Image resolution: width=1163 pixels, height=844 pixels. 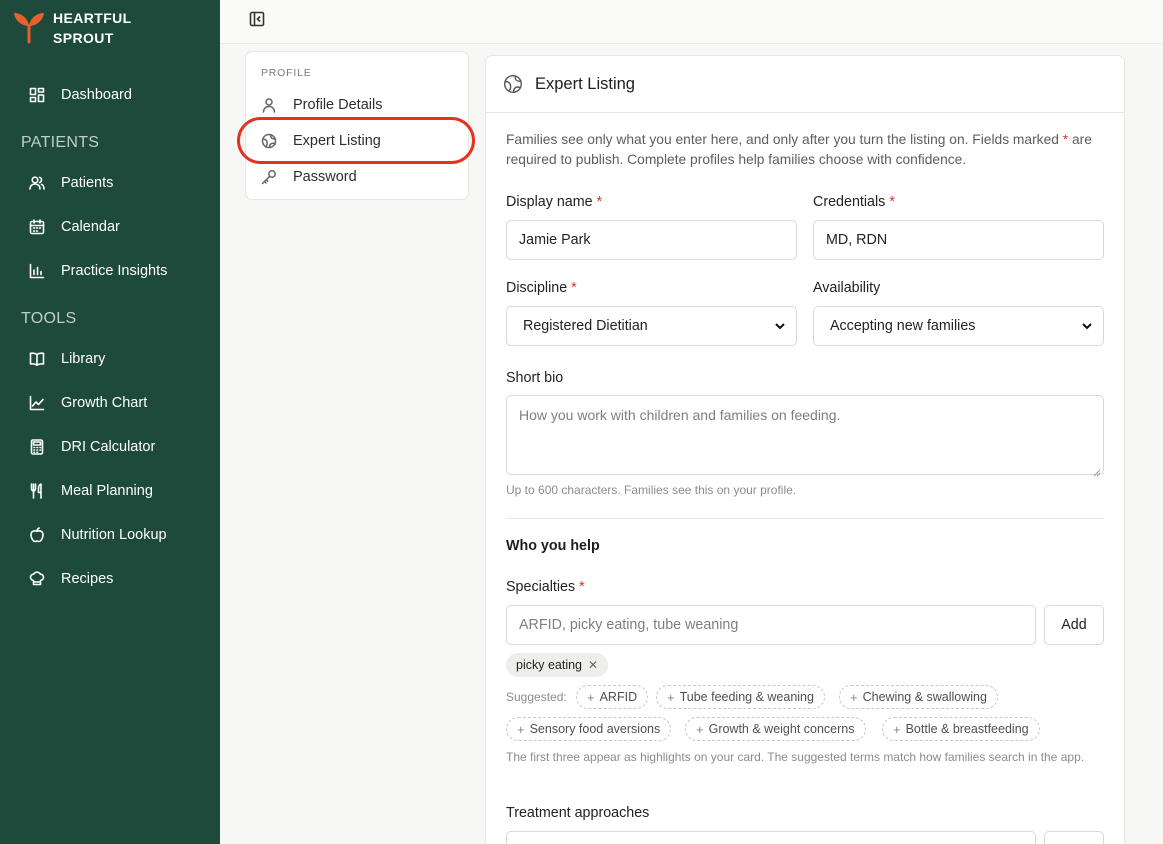 I want to click on users-icon, so click(x=37, y=183).